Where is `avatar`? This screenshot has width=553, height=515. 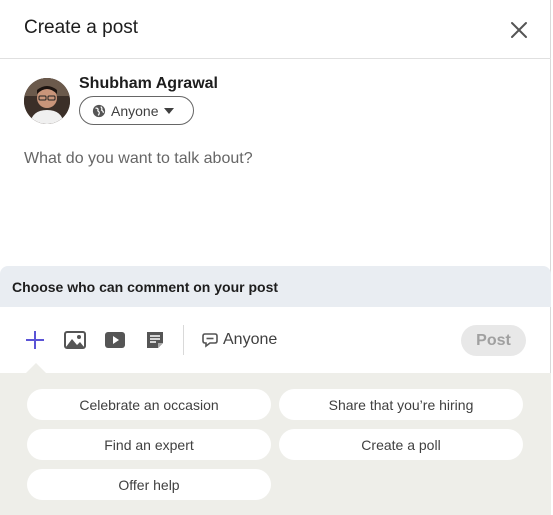 avatar is located at coordinates (47, 101).